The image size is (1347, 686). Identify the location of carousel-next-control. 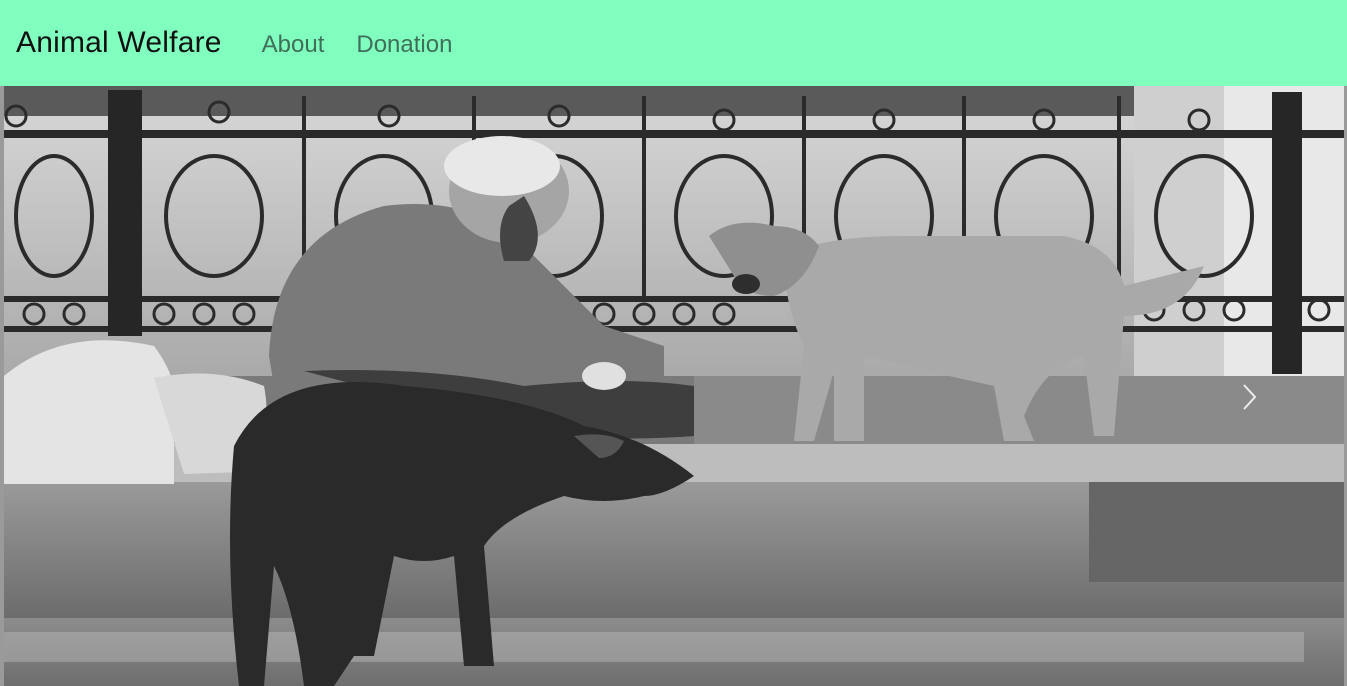
(1249, 397).